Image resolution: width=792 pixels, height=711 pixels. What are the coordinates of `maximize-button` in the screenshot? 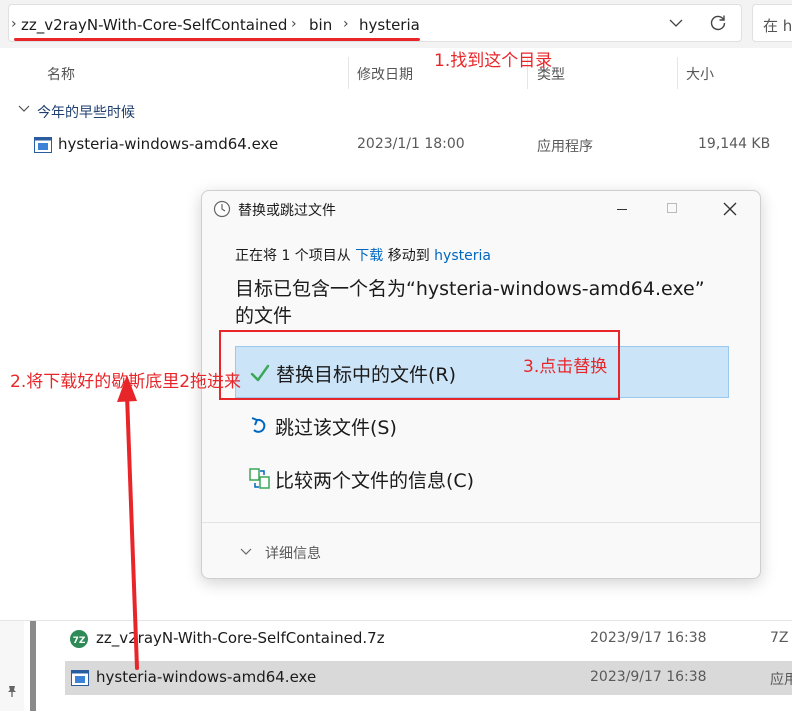 It's located at (672, 209).